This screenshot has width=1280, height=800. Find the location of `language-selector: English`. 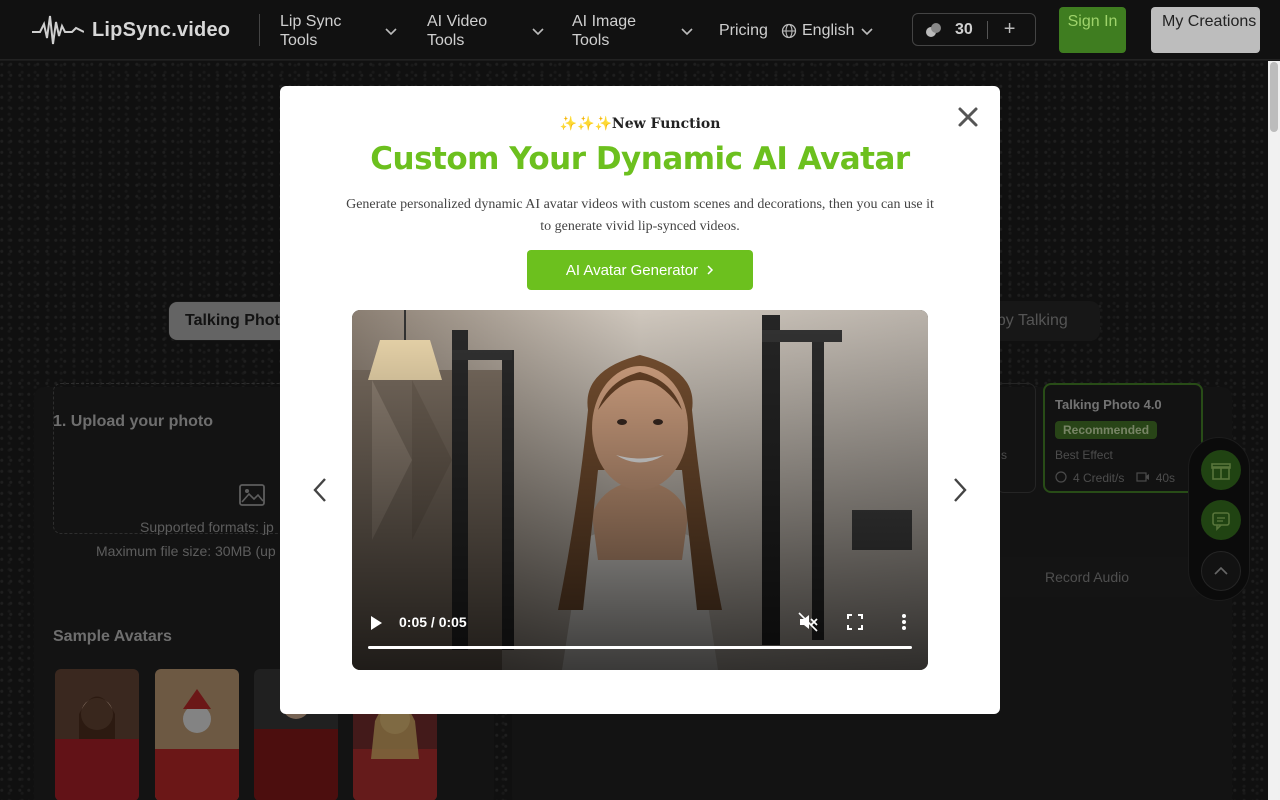

language-selector: English is located at coordinates (827, 30).